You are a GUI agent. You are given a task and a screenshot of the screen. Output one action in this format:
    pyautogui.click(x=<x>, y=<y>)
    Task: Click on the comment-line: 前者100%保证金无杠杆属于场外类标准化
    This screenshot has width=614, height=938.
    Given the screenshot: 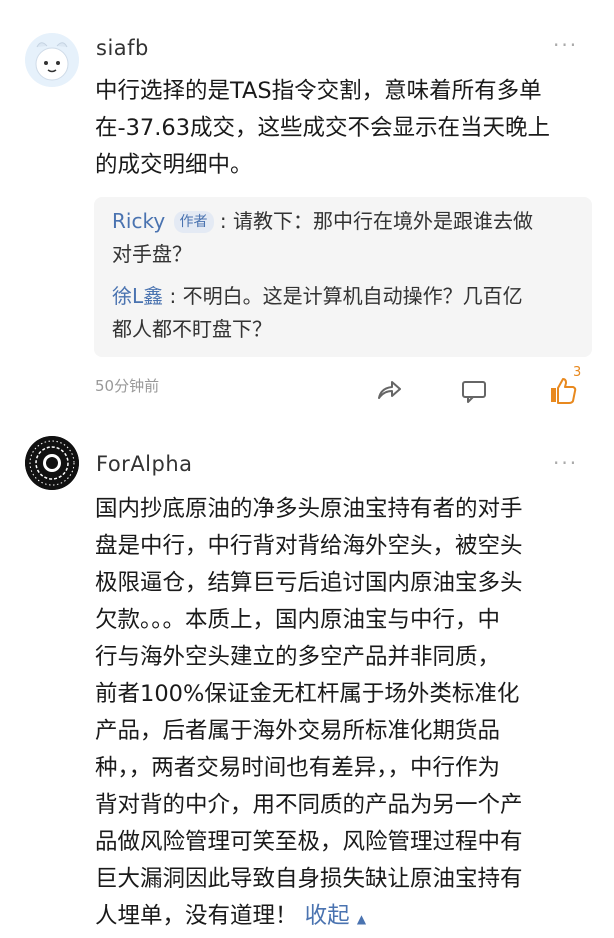 What is the action you would take?
    pyautogui.click(x=307, y=694)
    